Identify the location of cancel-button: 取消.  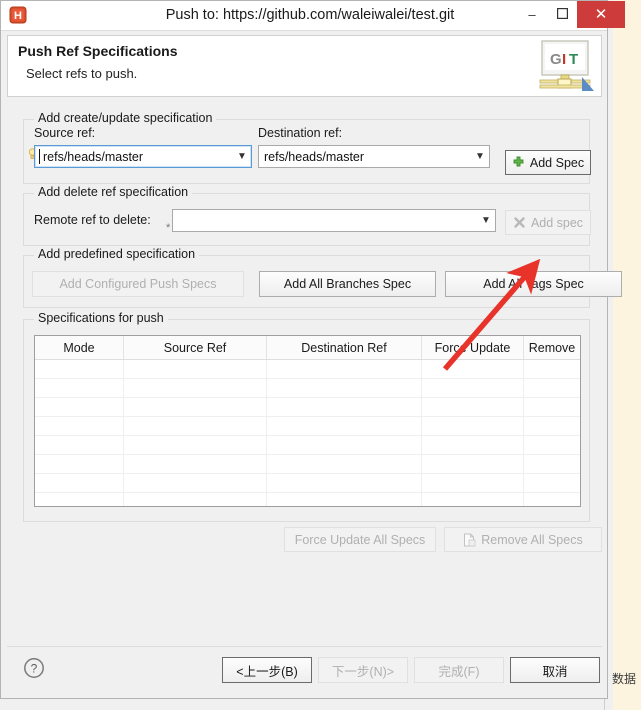
(555, 670).